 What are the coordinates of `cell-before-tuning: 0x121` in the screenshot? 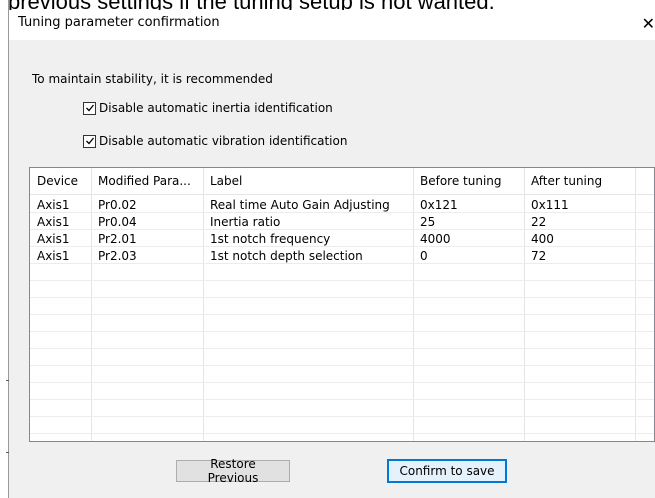 It's located at (439, 205).